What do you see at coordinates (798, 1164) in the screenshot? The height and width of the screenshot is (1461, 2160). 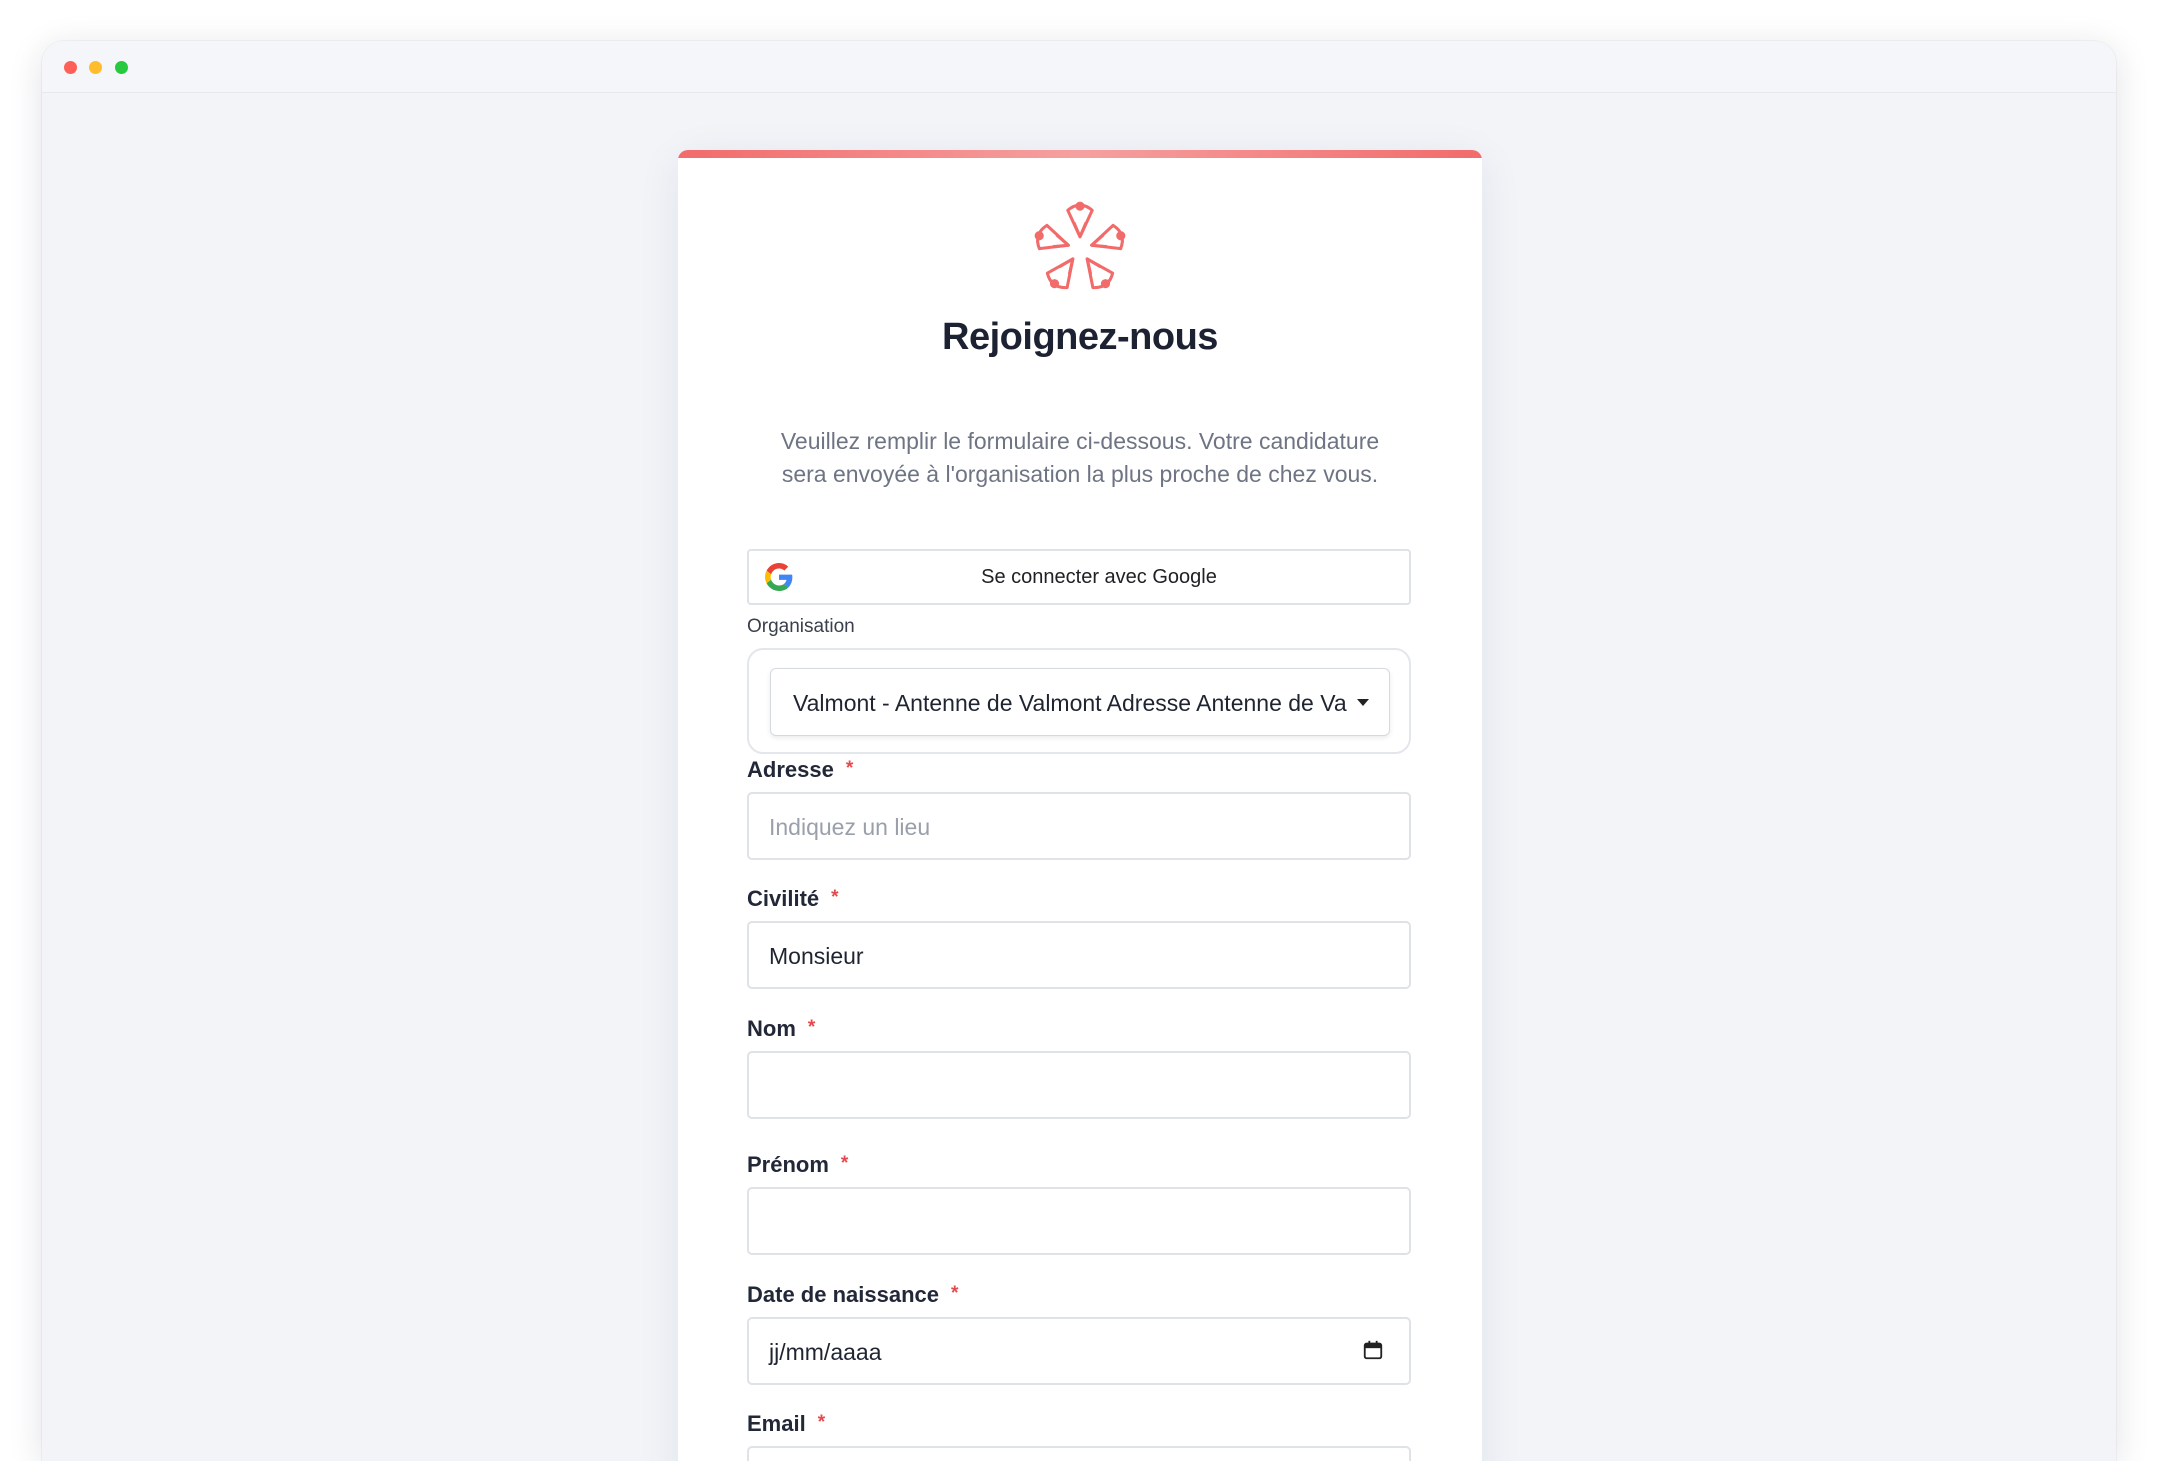 I see `prenom-label: Prénom *` at bounding box center [798, 1164].